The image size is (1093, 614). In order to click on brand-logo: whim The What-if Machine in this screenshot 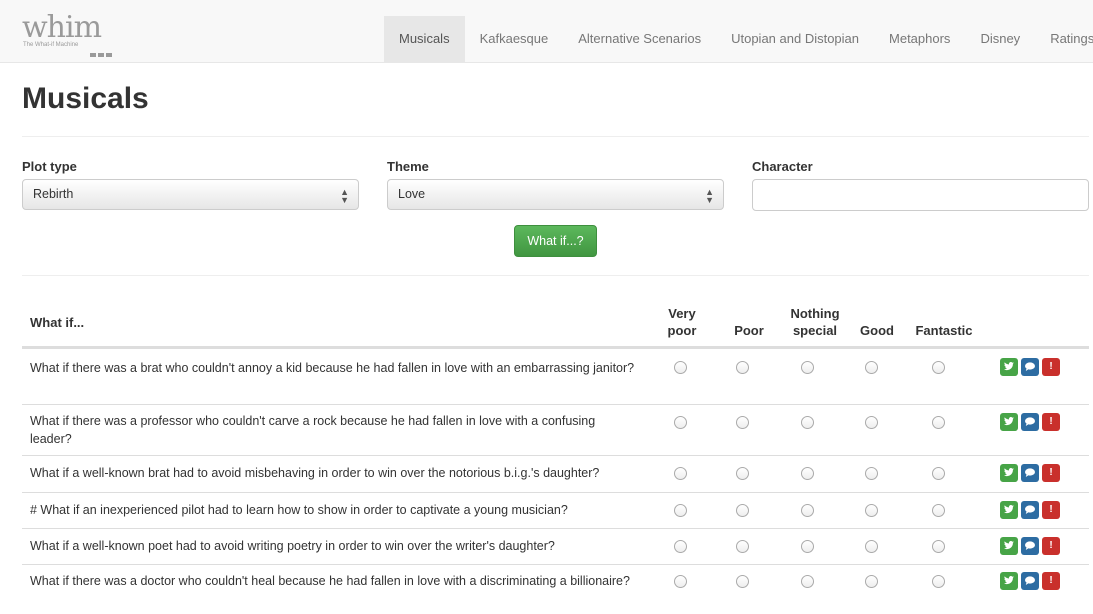, I will do `click(82, 33)`.